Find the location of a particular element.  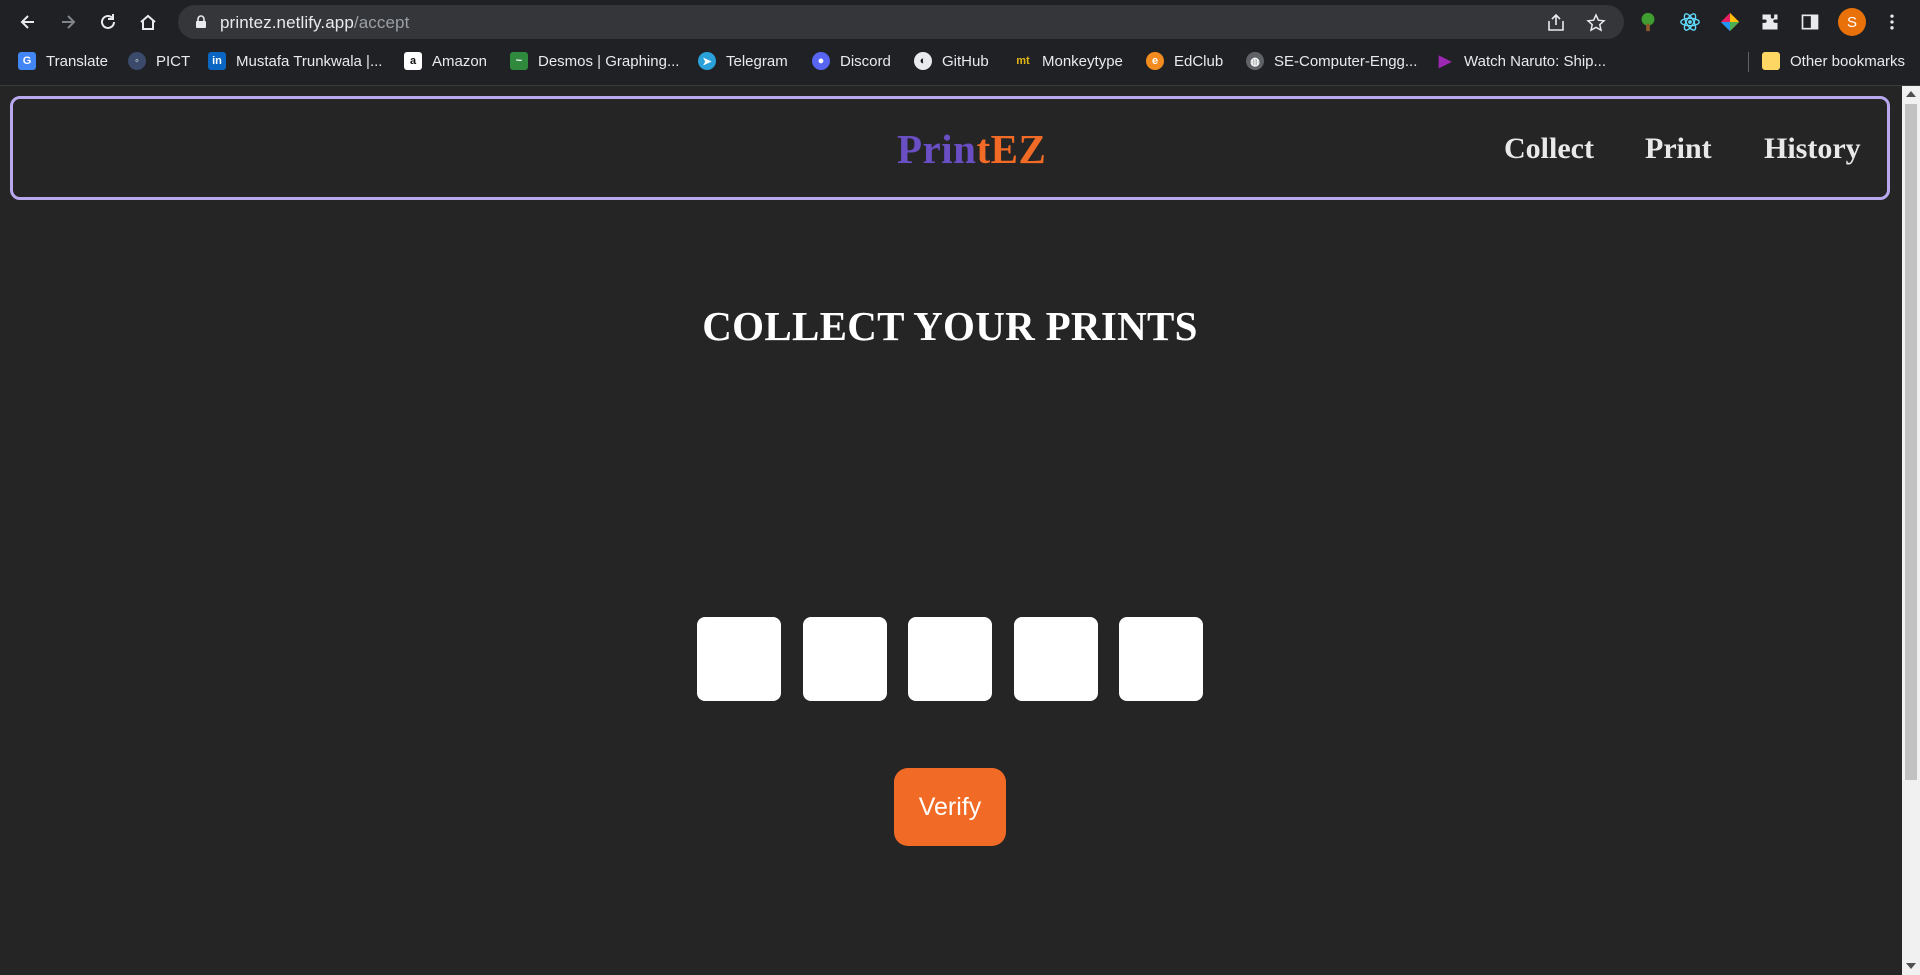

lock-icon is located at coordinates (201, 21).